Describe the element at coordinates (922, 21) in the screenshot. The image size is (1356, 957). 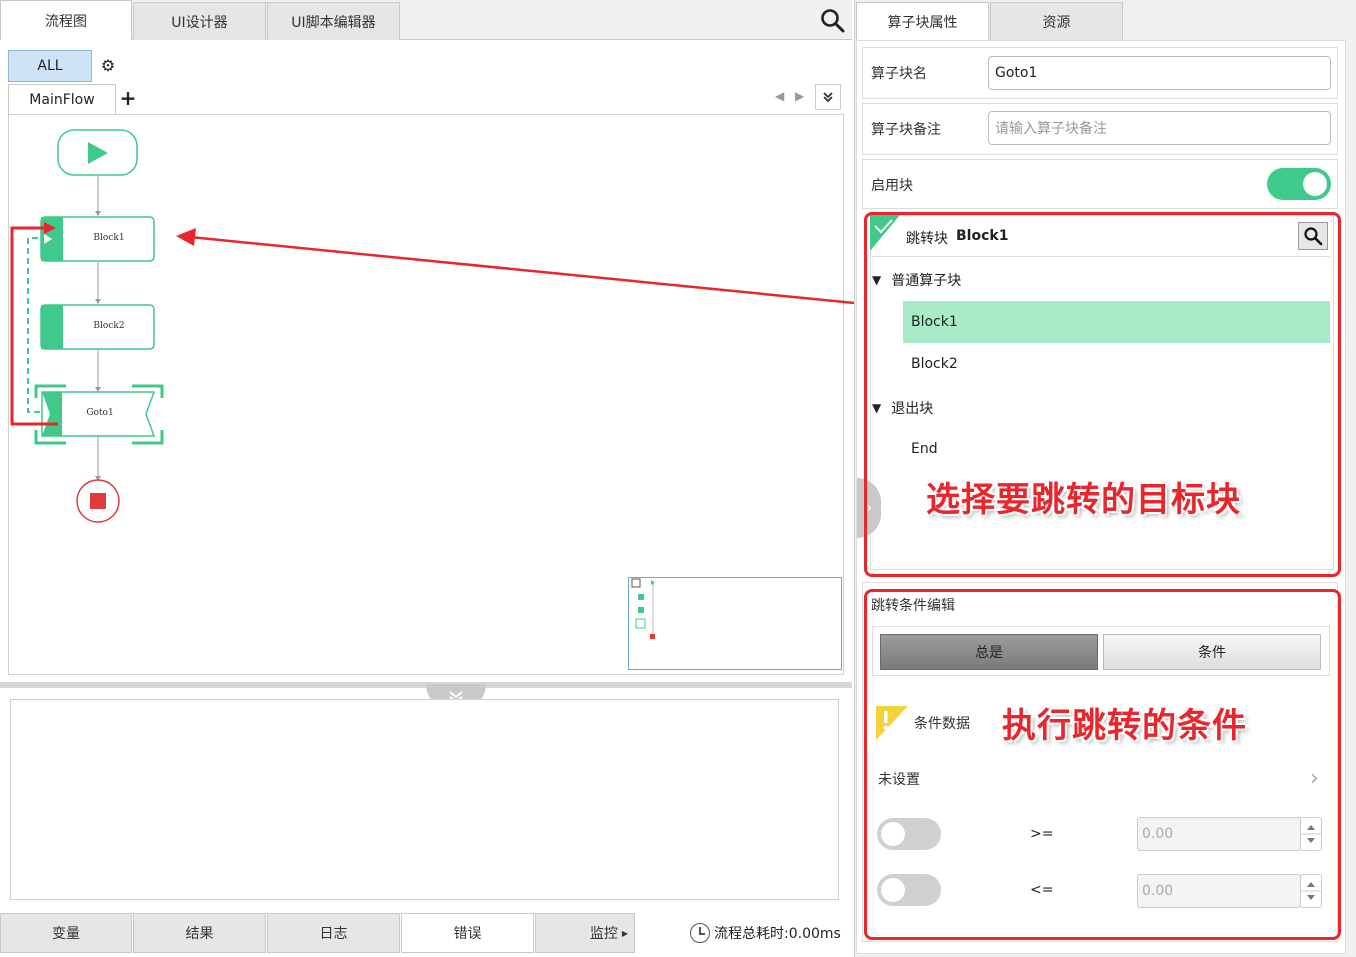
I see `tab-block-properties: 算子块属性` at that location.